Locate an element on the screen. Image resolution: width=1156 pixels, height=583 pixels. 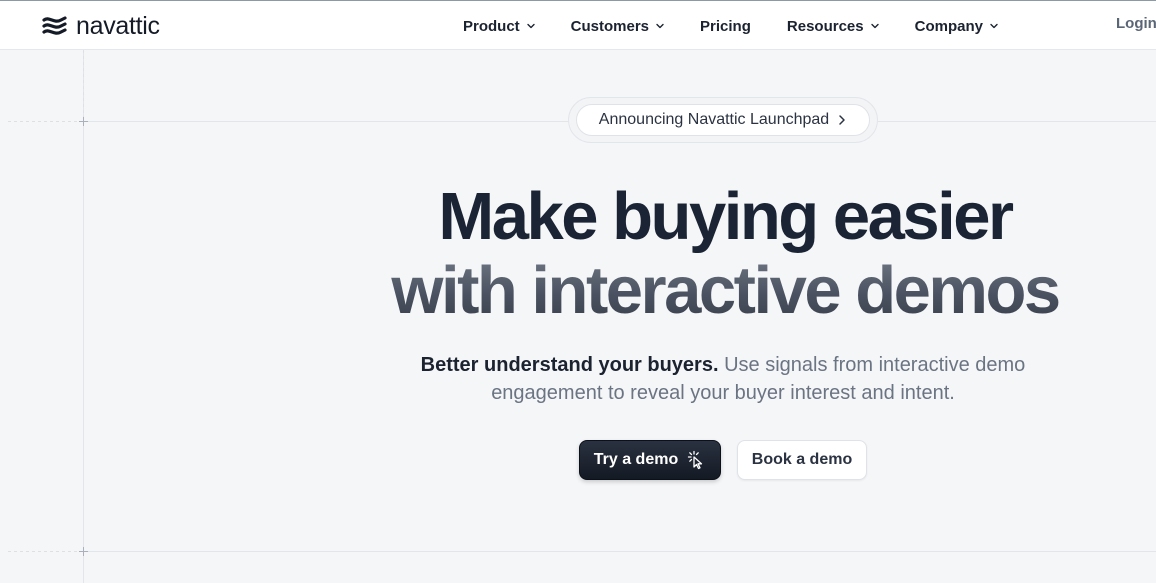
navattic-flag-icon is located at coordinates (55, 26).